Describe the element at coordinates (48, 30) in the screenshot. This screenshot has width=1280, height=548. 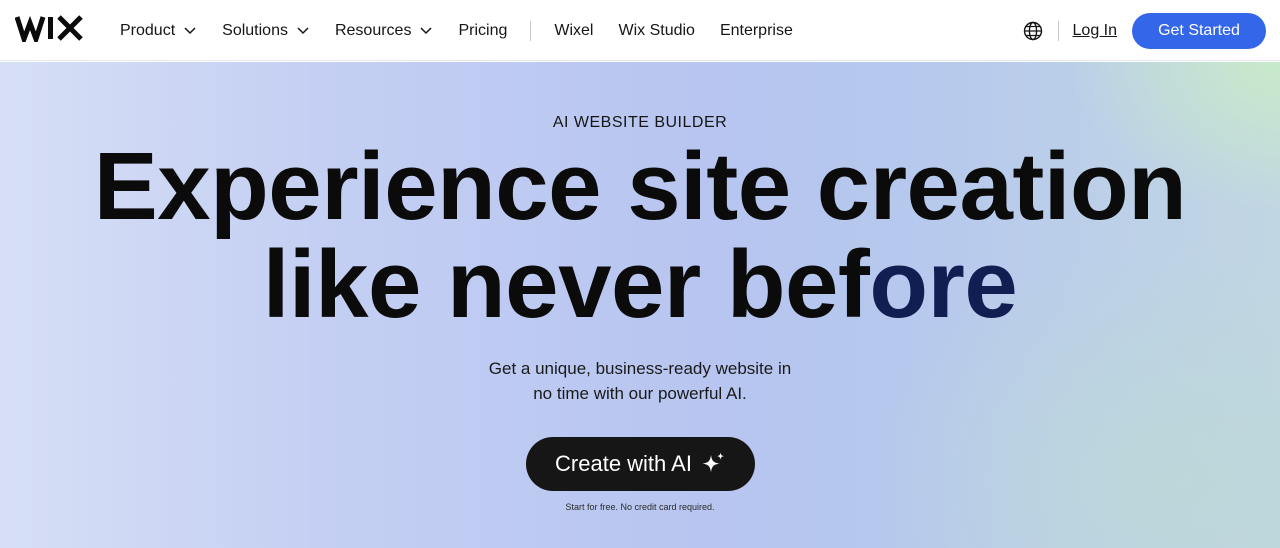
I see `wix-logo` at that location.